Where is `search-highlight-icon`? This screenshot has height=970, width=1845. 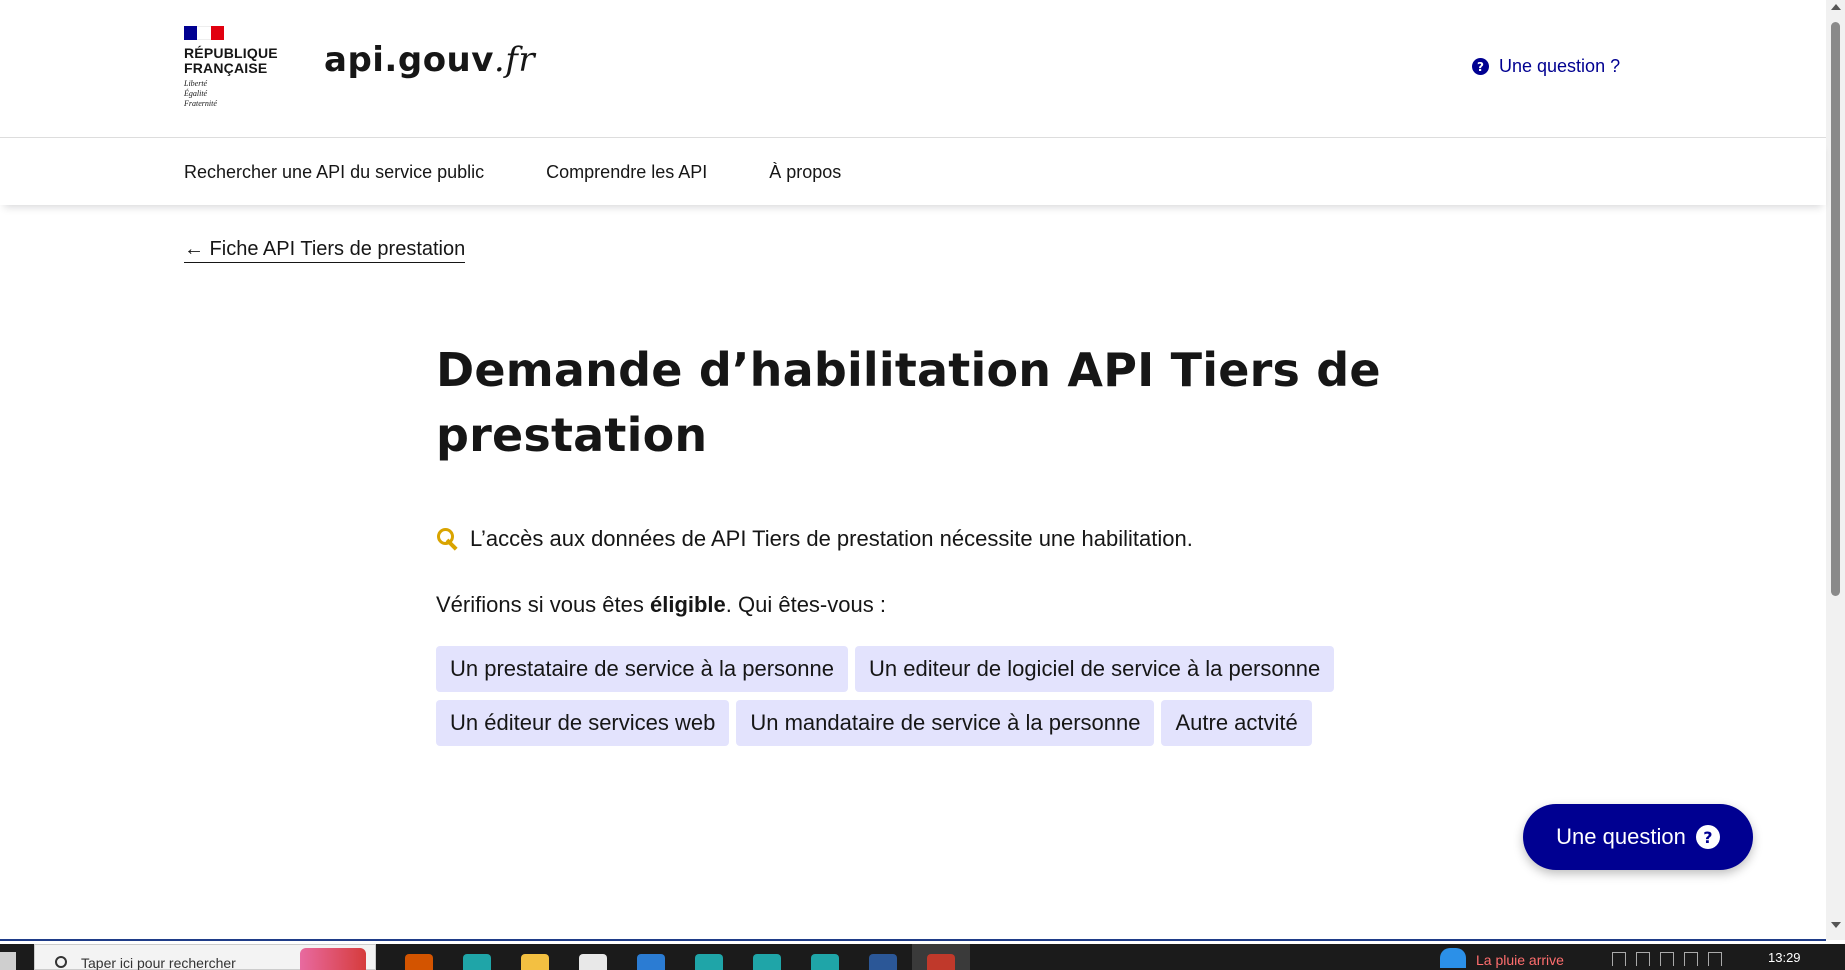 search-highlight-icon is located at coordinates (333, 959).